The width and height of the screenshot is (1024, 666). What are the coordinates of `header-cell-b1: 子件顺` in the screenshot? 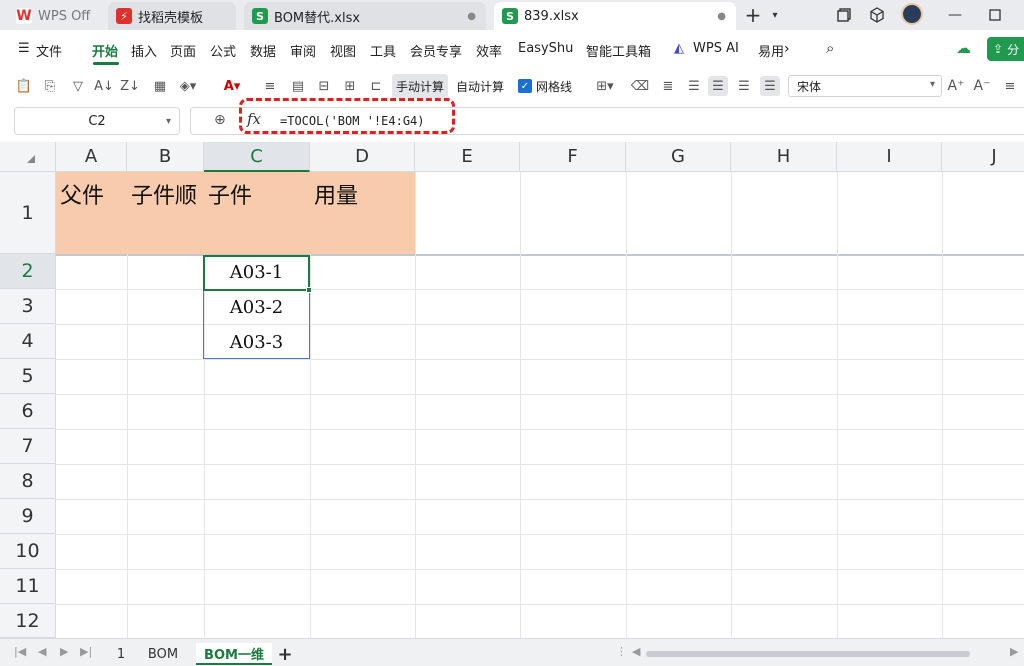 It's located at (164, 194).